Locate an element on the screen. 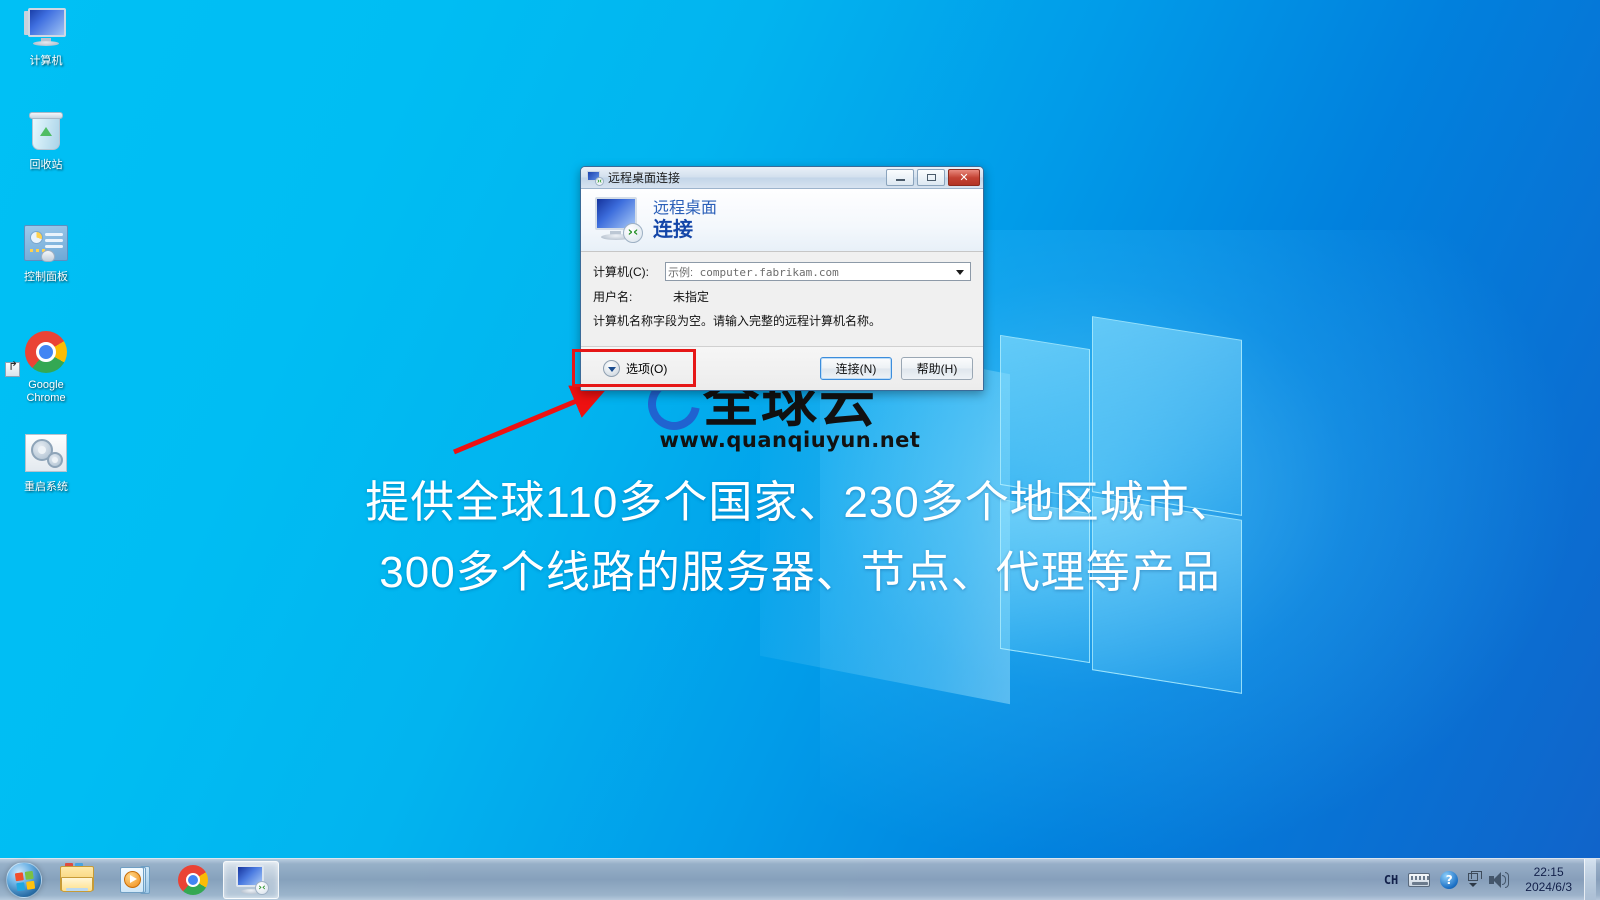 The width and height of the screenshot is (1600, 900). question-mark-icon: ? is located at coordinates (1449, 879).